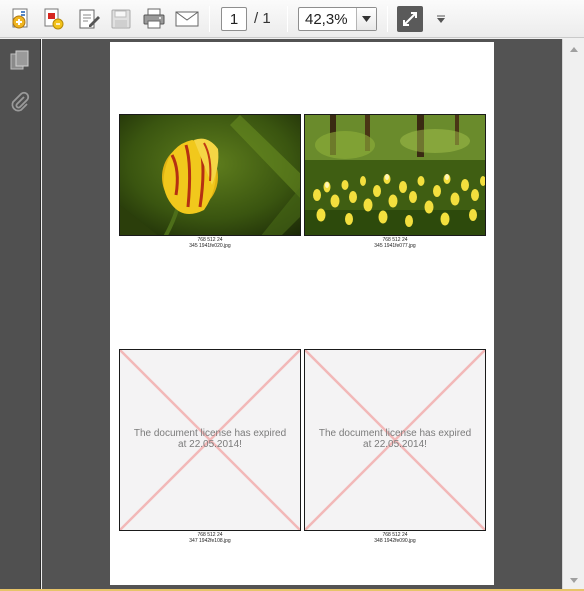  What do you see at coordinates (395, 243) in the screenshot?
I see `image-caption: 768 512 24 345 1941fe077.jpg` at bounding box center [395, 243].